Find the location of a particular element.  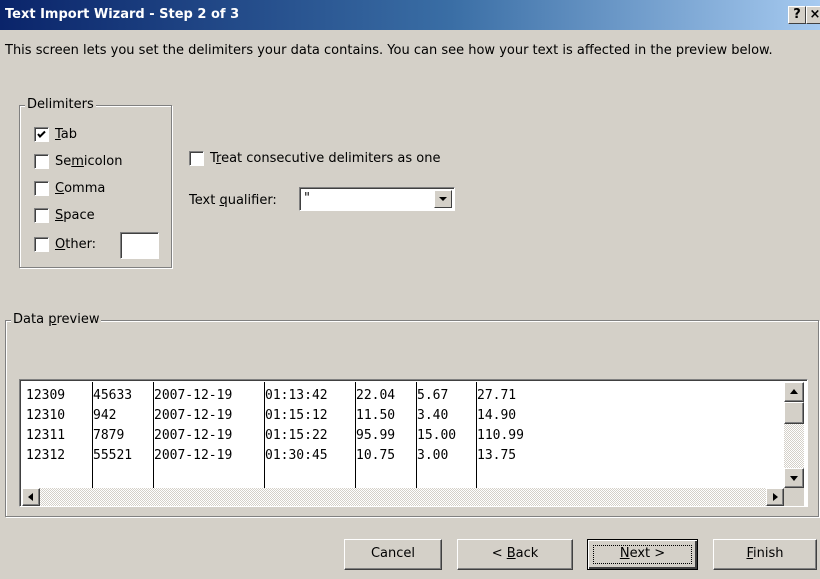

preview-cell: 11.50 is located at coordinates (376, 415).